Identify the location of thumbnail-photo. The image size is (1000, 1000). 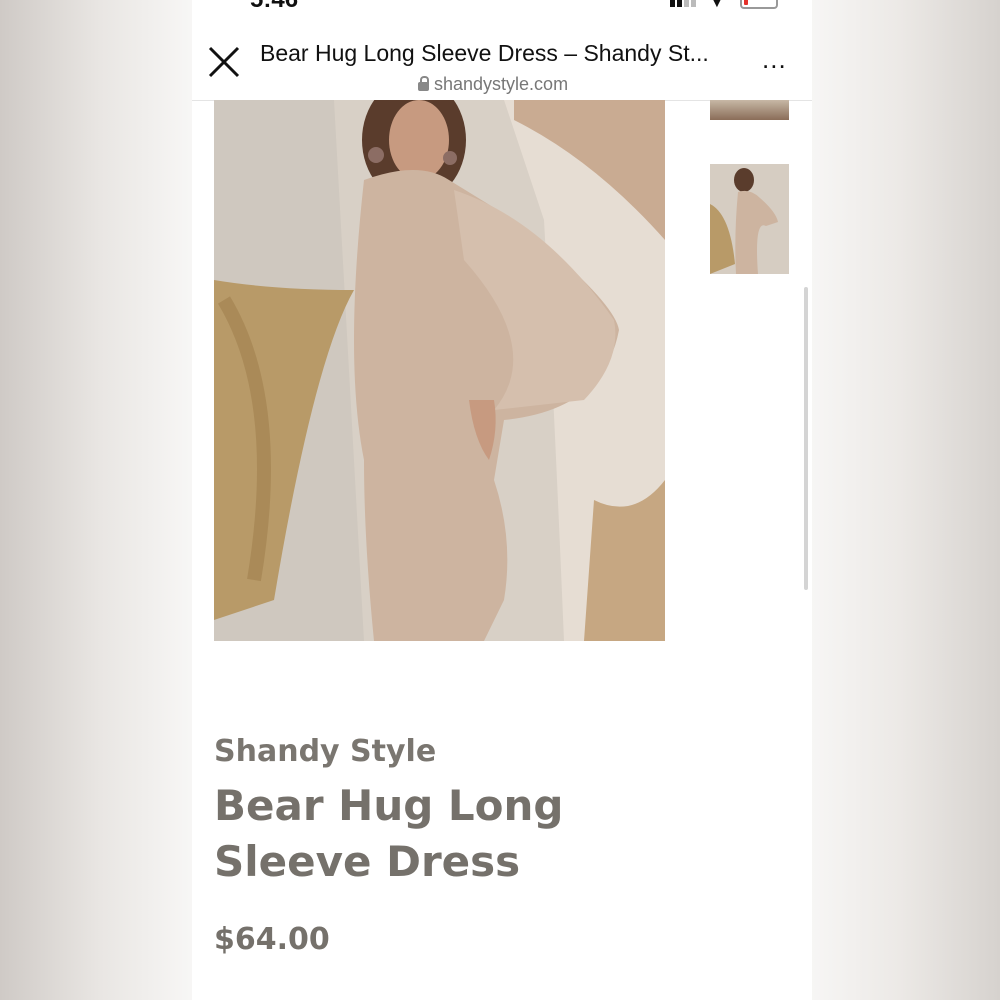
(749, 219).